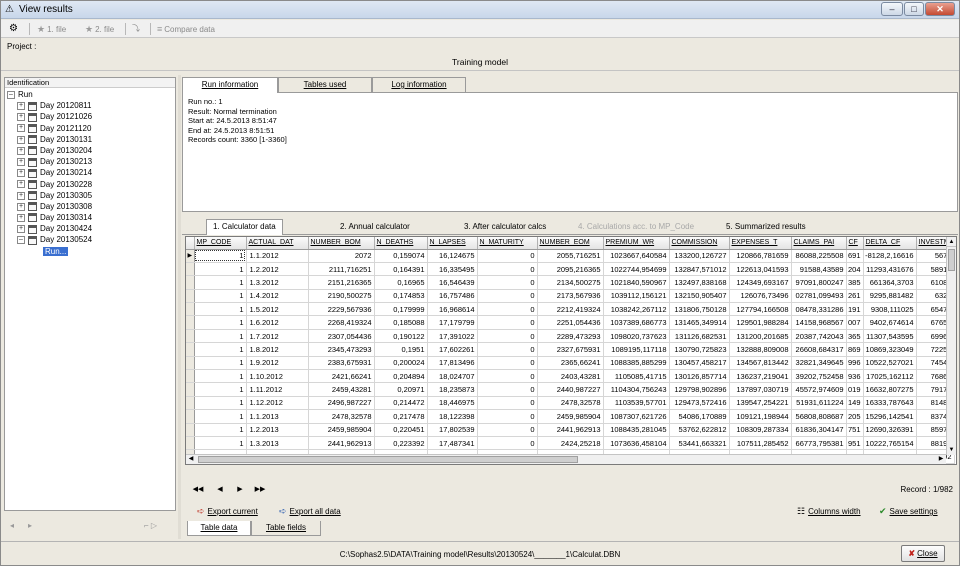  I want to click on table-cell: 1038242,267112, so click(636, 309).